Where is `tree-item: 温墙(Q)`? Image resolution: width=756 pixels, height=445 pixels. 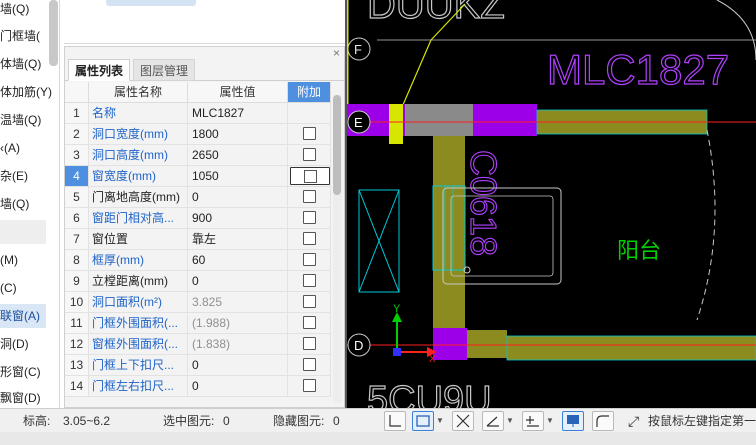
tree-item: 温墙(Q) is located at coordinates (29, 120).